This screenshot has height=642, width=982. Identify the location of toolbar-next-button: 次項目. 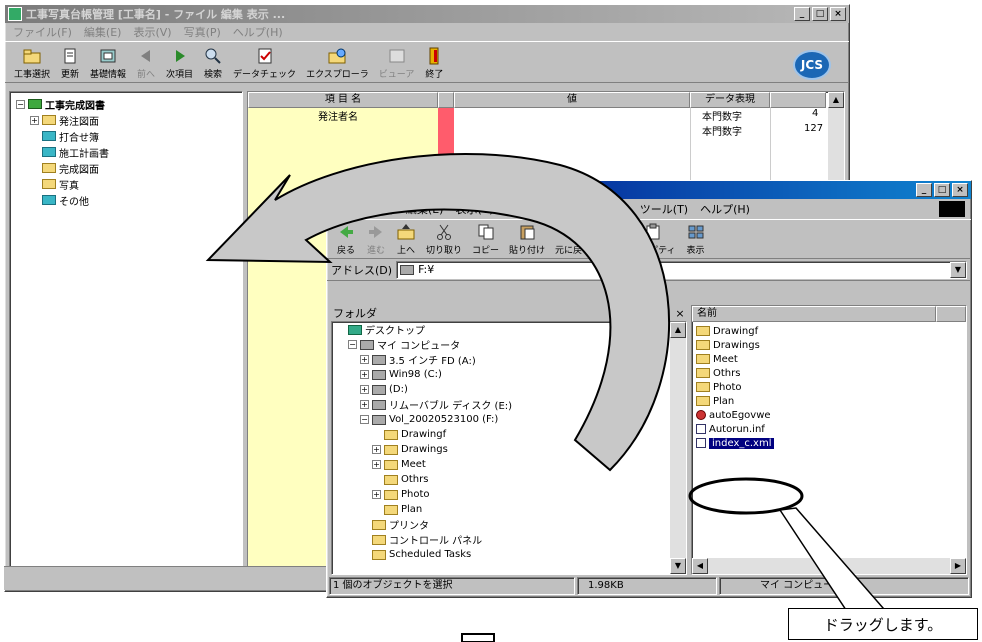
(179, 62).